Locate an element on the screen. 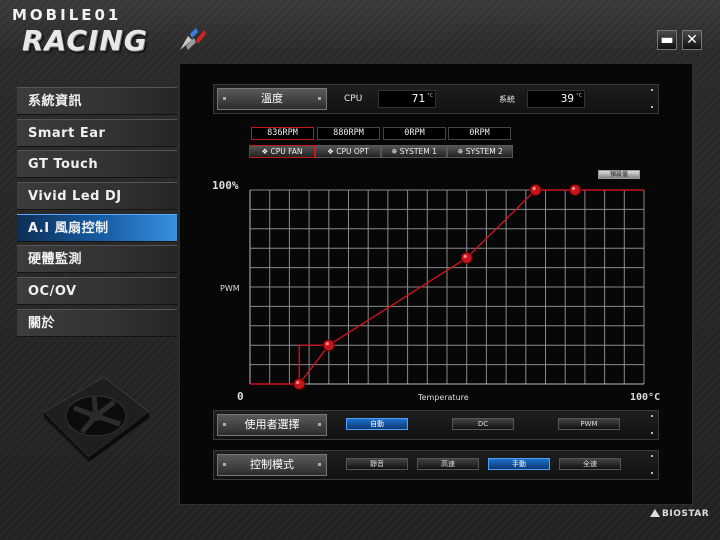 The image size is (720, 540). temperature-button: 溫度 is located at coordinates (272, 99).